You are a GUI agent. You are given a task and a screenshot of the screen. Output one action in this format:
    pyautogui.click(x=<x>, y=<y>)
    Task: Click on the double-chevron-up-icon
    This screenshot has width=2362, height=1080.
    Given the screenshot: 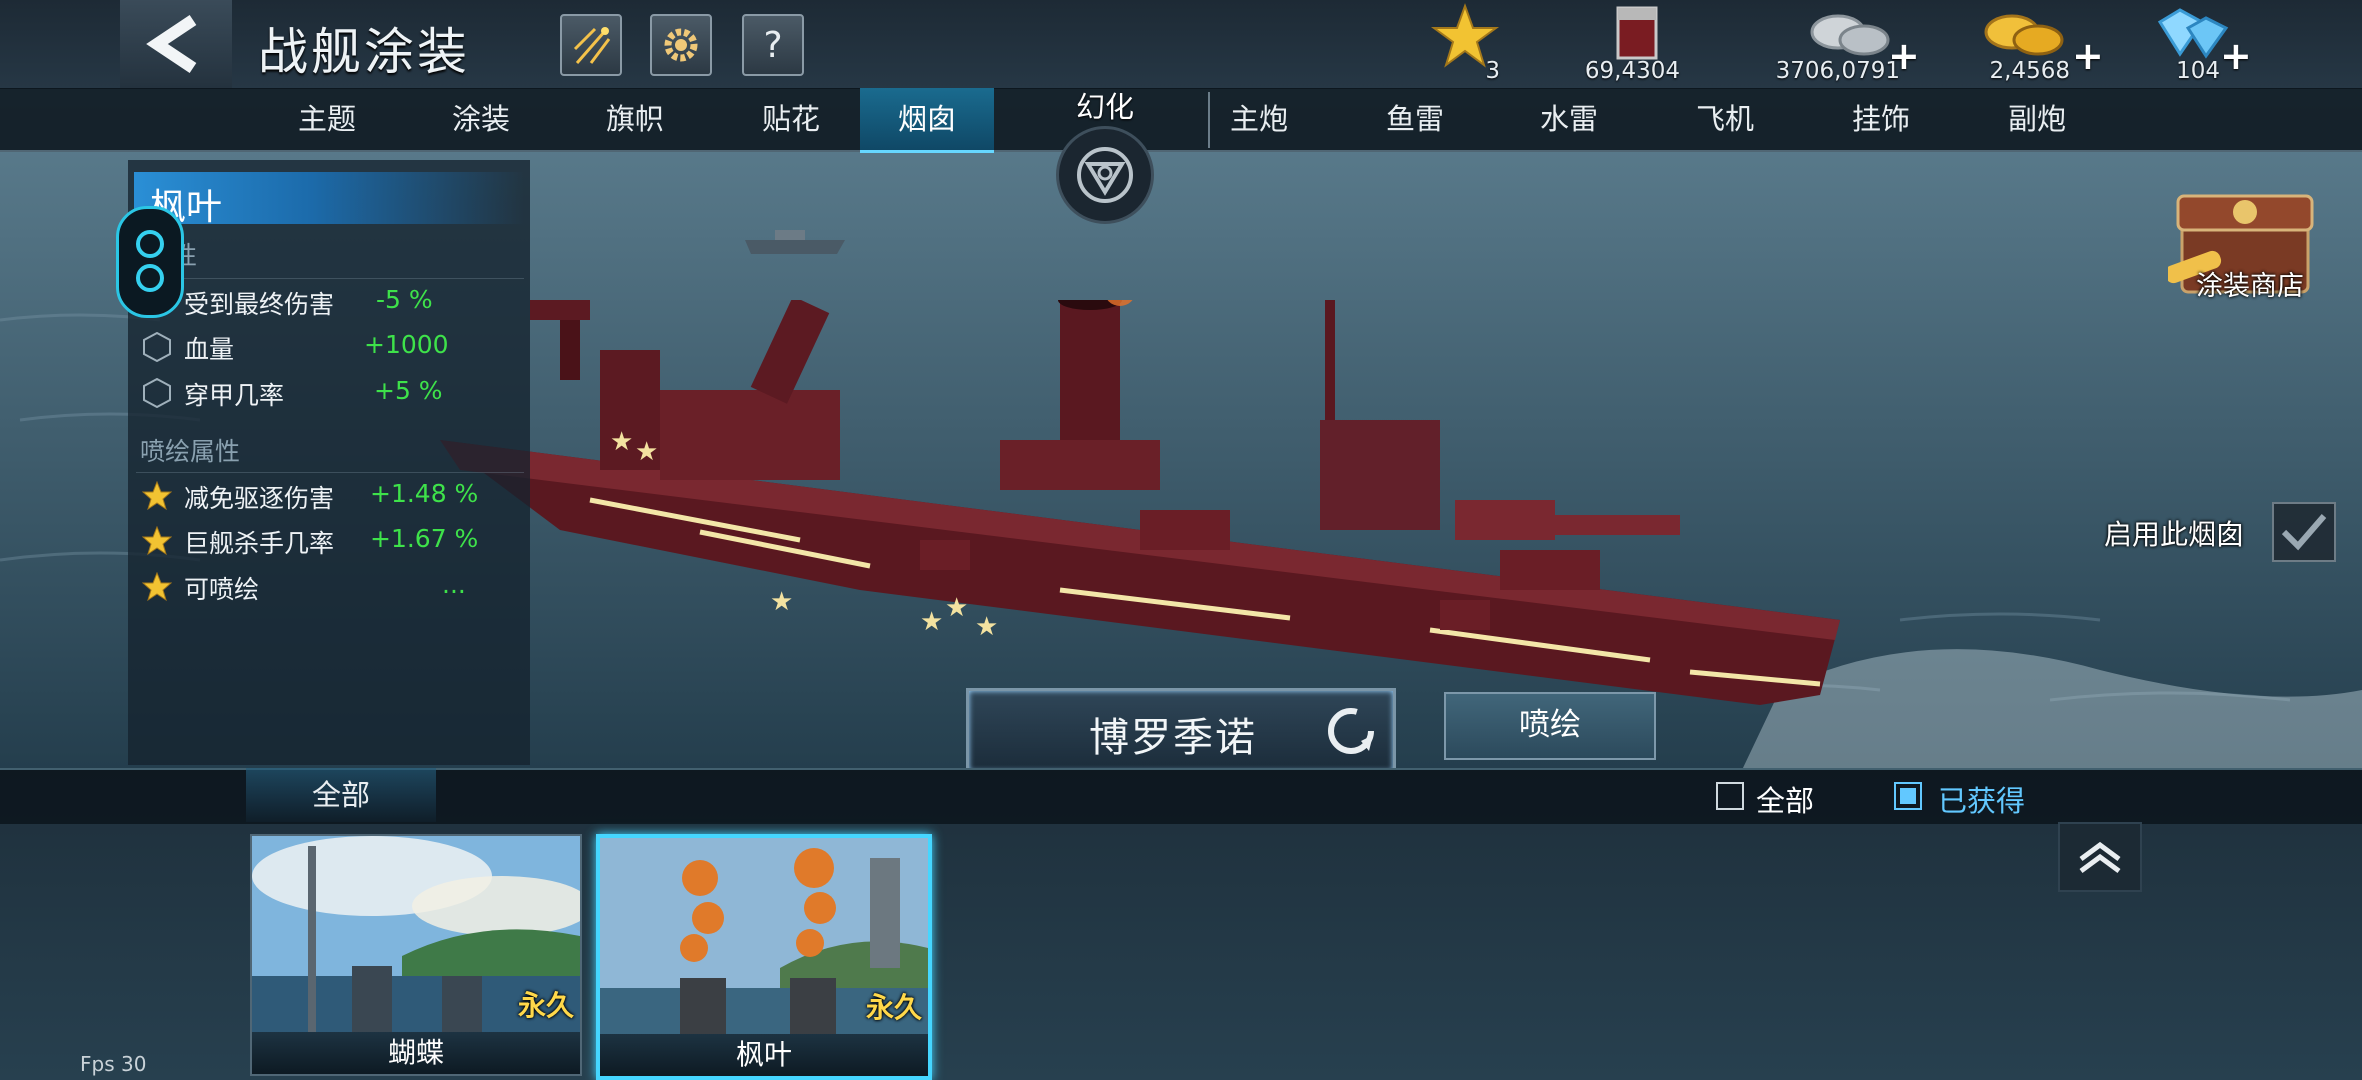 What is the action you would take?
    pyautogui.click(x=2100, y=857)
    